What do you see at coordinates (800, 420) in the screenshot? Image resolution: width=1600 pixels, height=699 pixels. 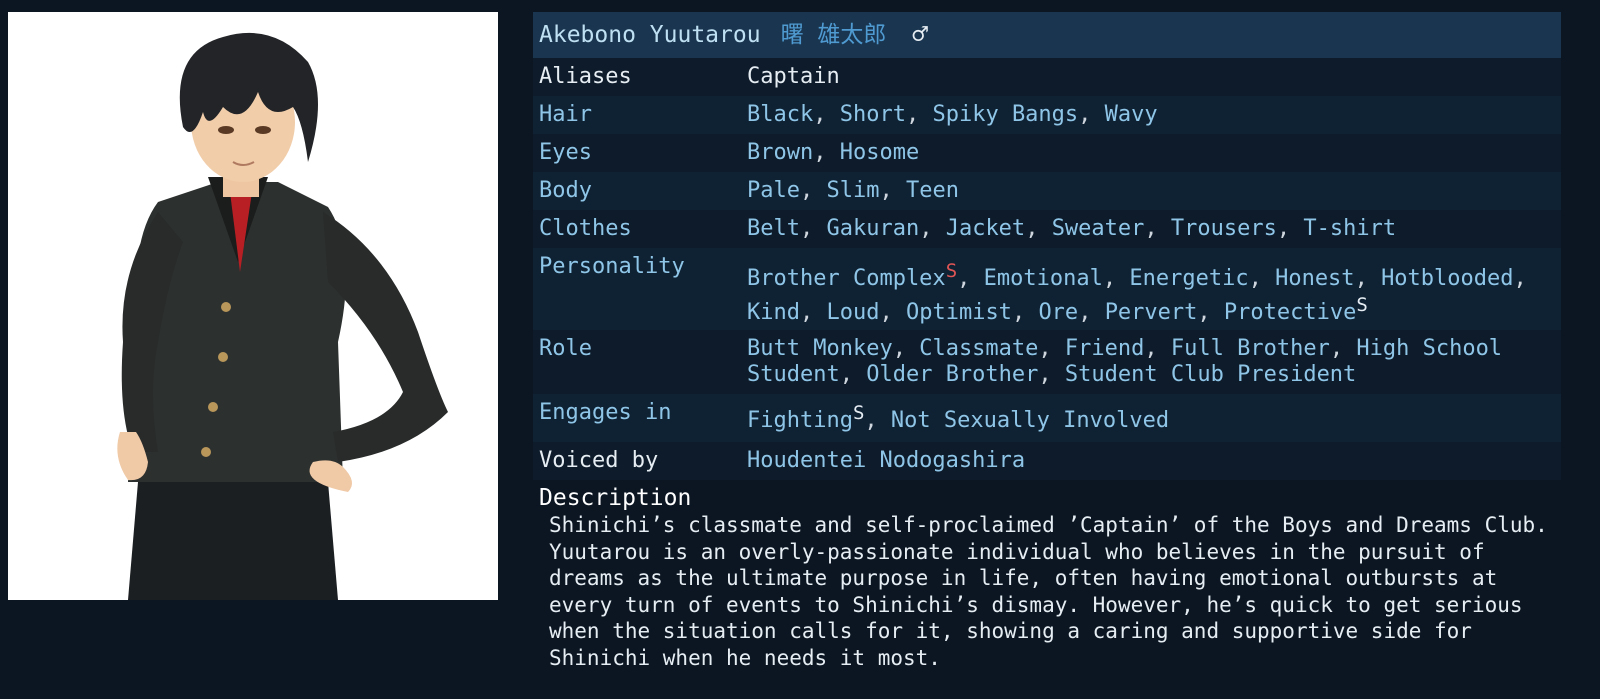 I see `tag-link: Fighting` at bounding box center [800, 420].